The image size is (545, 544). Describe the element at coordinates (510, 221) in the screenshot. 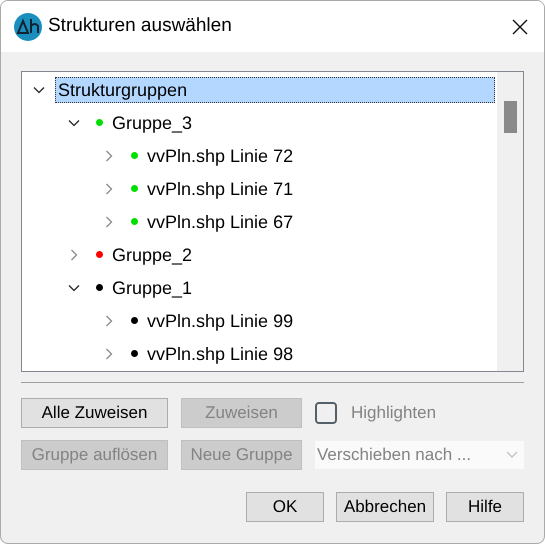

I see `scrollbar` at that location.